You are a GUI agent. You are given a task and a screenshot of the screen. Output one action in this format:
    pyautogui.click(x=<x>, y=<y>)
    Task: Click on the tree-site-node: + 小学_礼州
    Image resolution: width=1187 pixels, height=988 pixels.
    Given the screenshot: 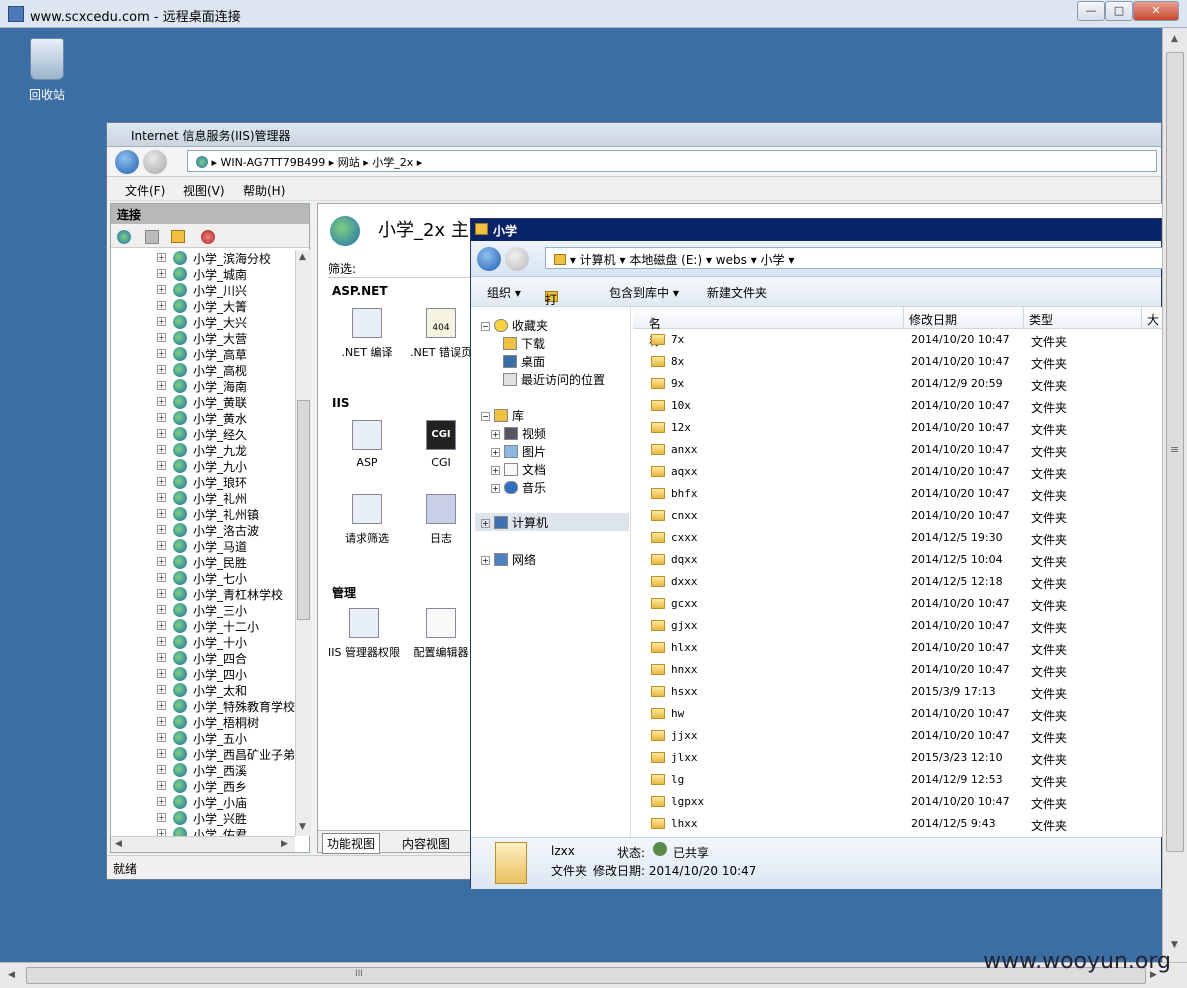 What is the action you would take?
    pyautogui.click(x=203, y=498)
    